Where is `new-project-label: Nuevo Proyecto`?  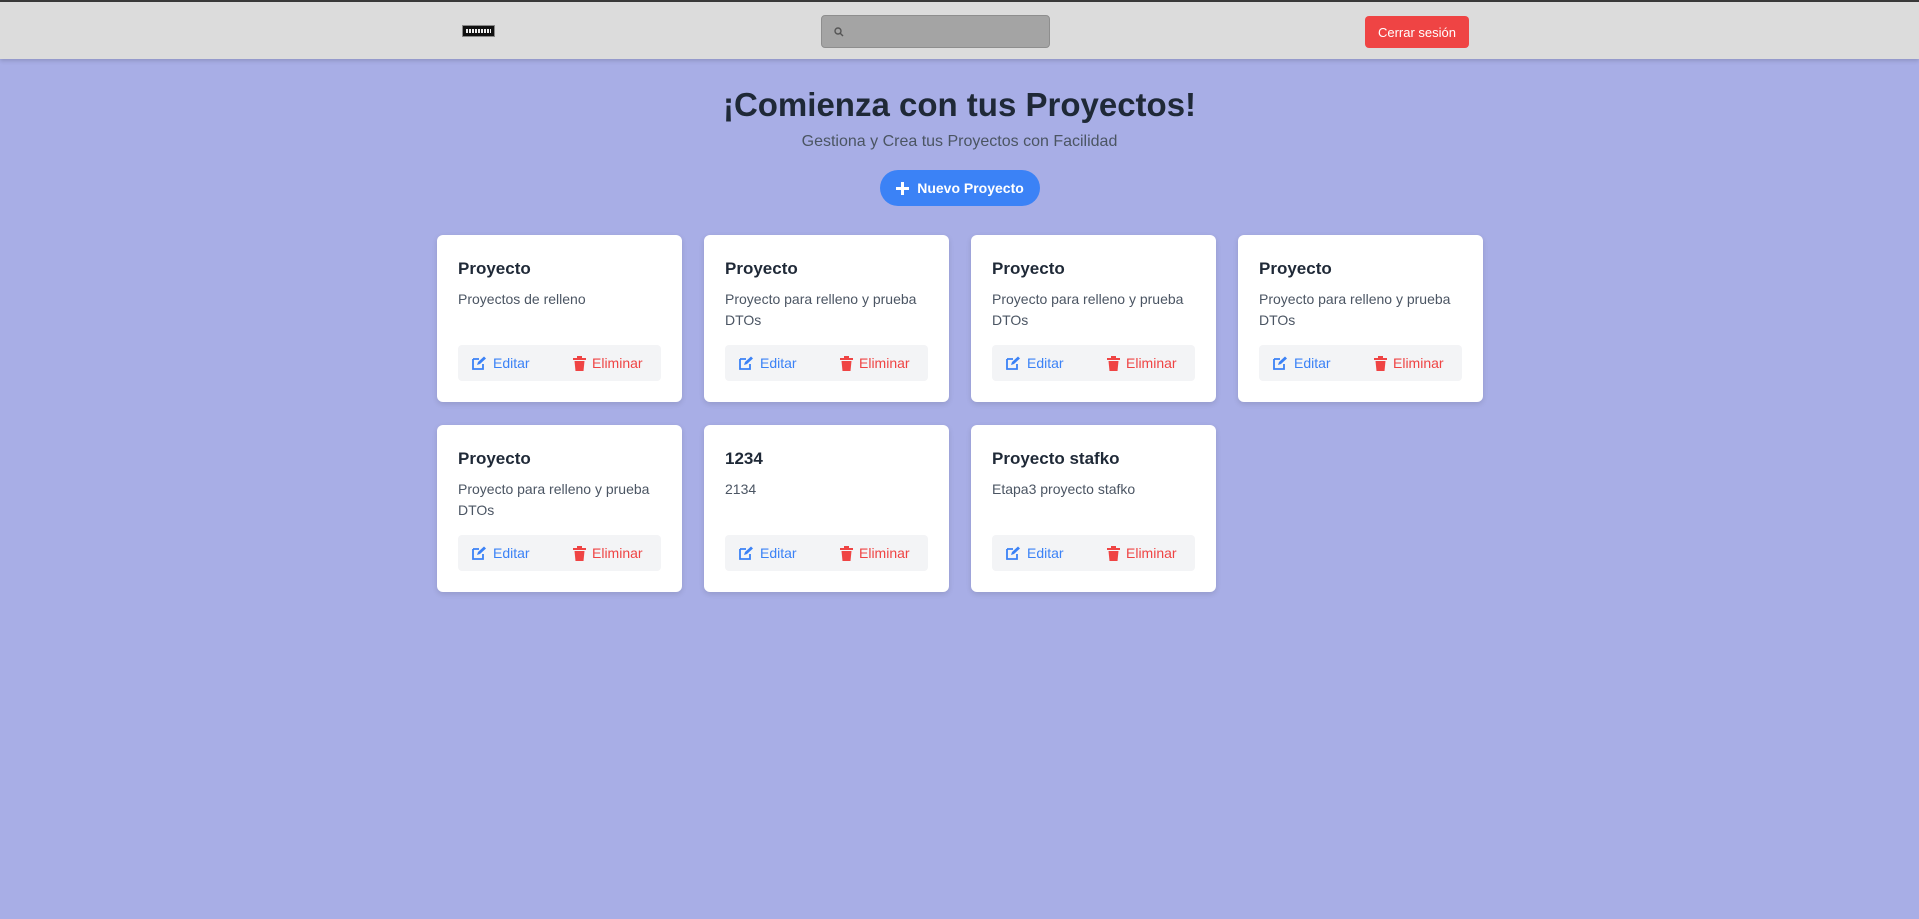
new-project-label: Nuevo Proyecto is located at coordinates (970, 188).